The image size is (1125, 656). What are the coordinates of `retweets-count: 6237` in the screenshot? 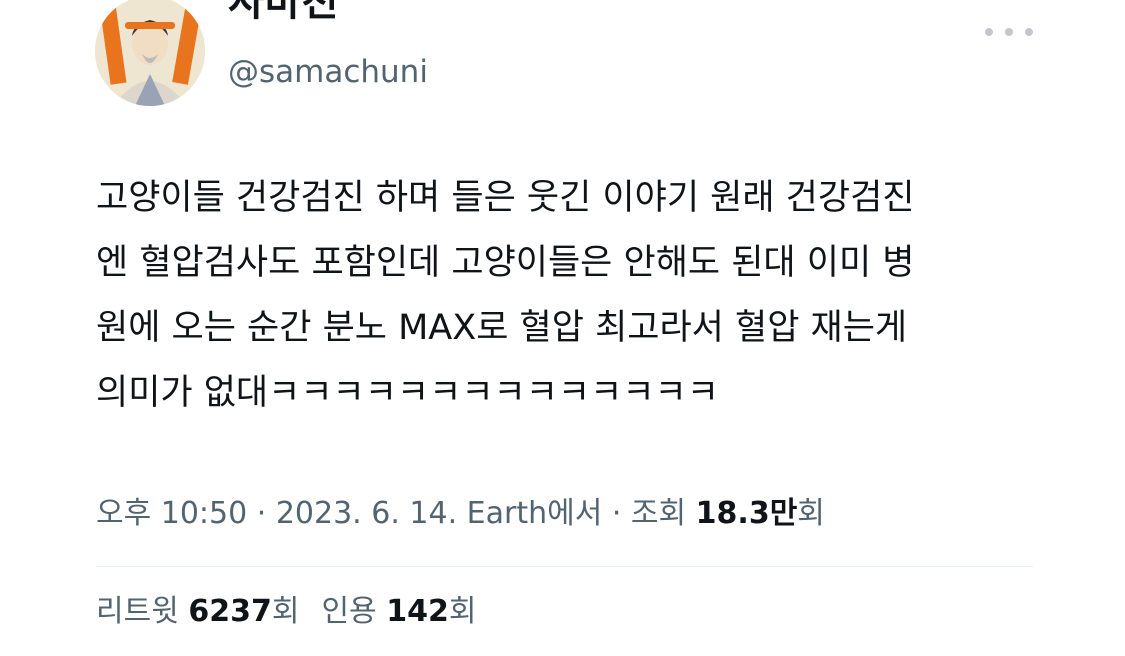 It's located at (230, 611).